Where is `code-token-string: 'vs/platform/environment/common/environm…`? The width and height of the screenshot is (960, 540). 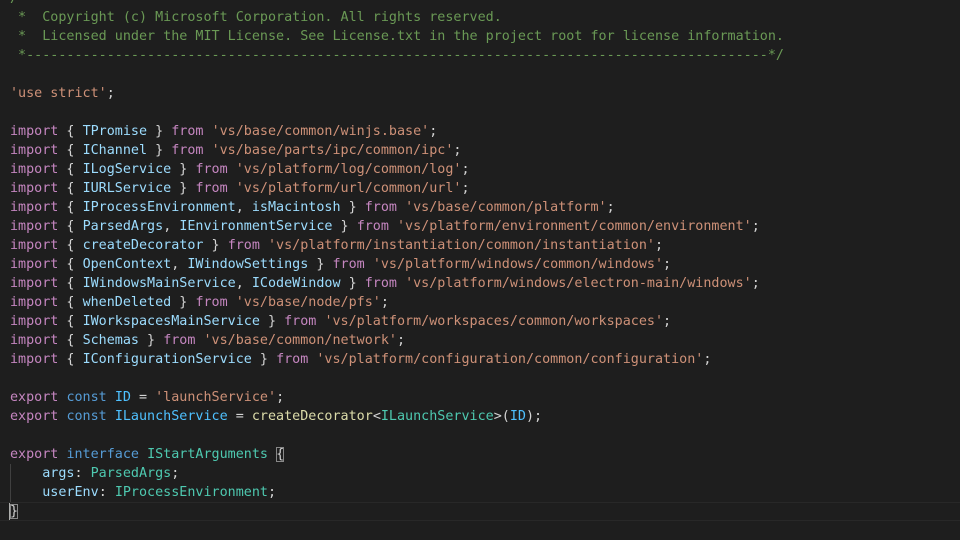 code-token-string: 'vs/platform/environment/common/environm… is located at coordinates (574, 226).